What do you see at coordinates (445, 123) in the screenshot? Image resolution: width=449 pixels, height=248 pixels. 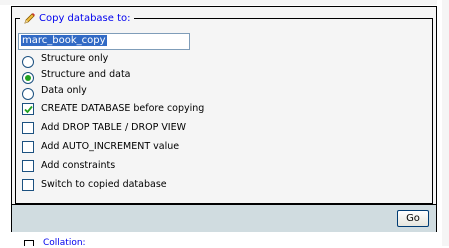 I see `right-edge` at bounding box center [445, 123].